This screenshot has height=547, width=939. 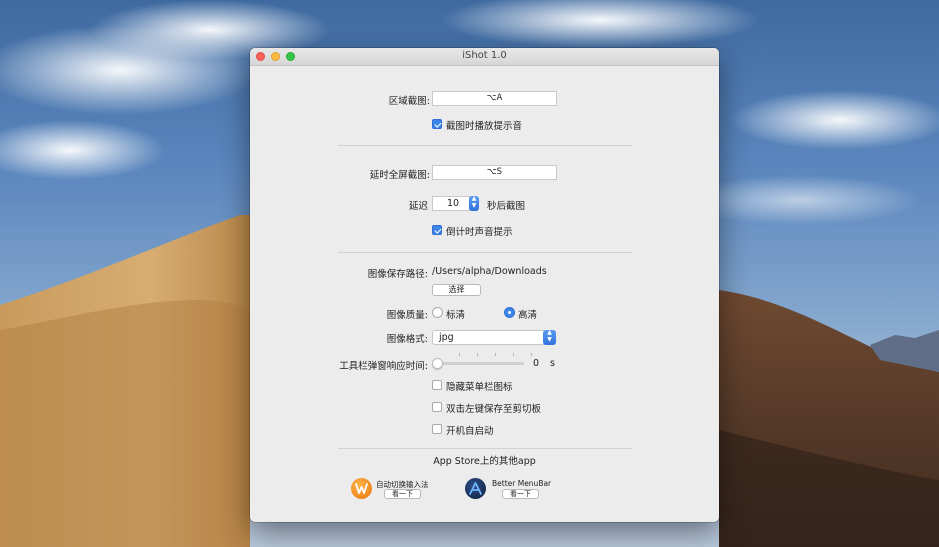 I want to click on view-input-switch-button: 看一下, so click(x=402, y=494).